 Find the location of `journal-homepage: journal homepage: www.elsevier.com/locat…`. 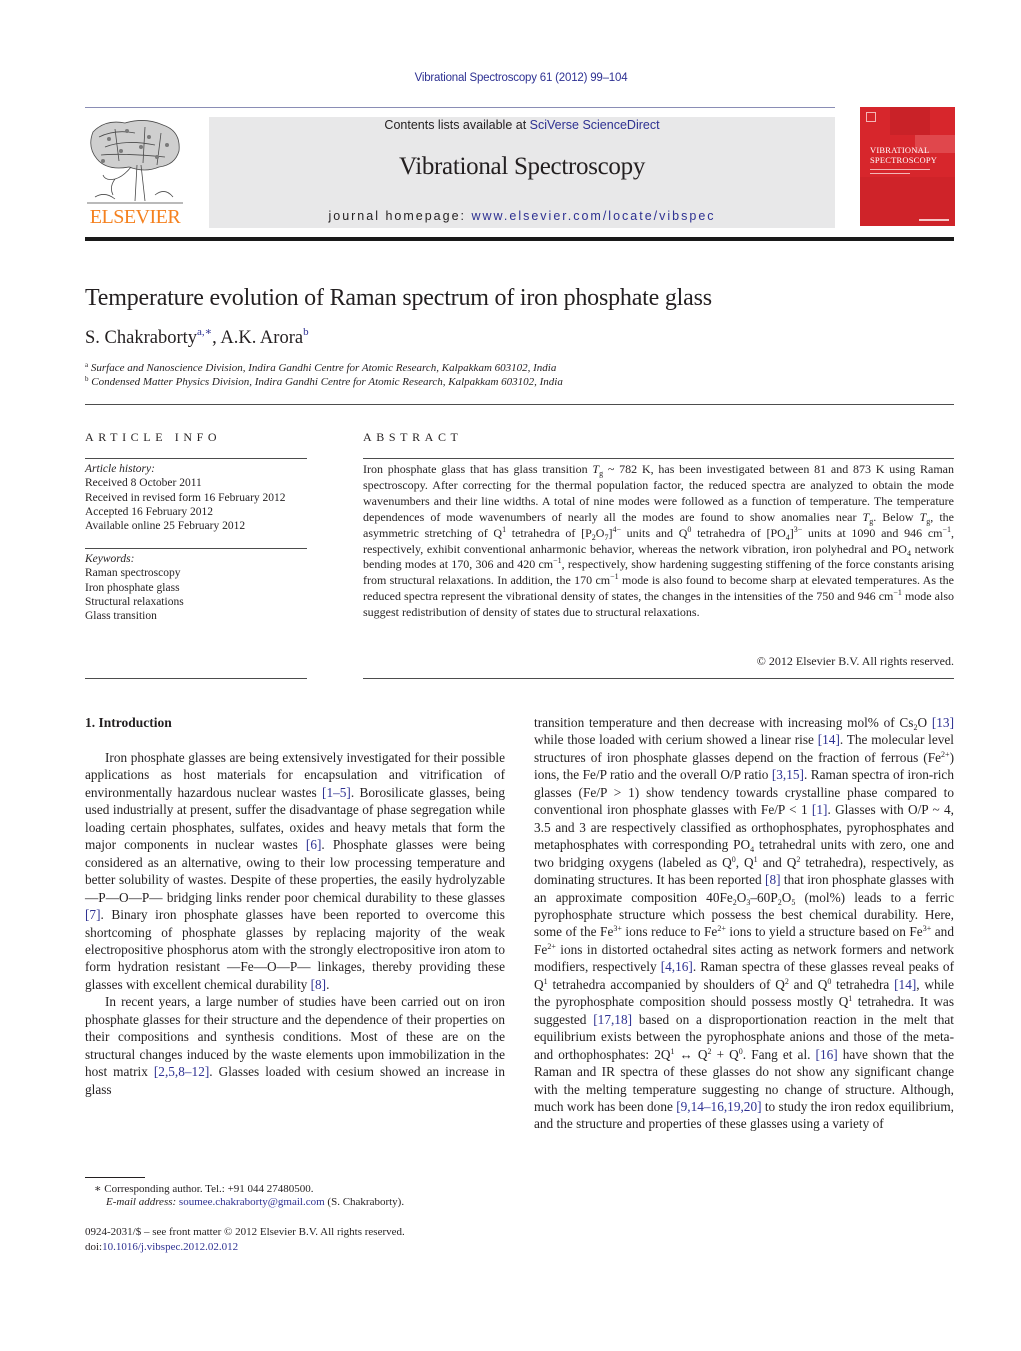

journal-homepage: journal homepage: www.elsevier.com/locat… is located at coordinates (522, 216).